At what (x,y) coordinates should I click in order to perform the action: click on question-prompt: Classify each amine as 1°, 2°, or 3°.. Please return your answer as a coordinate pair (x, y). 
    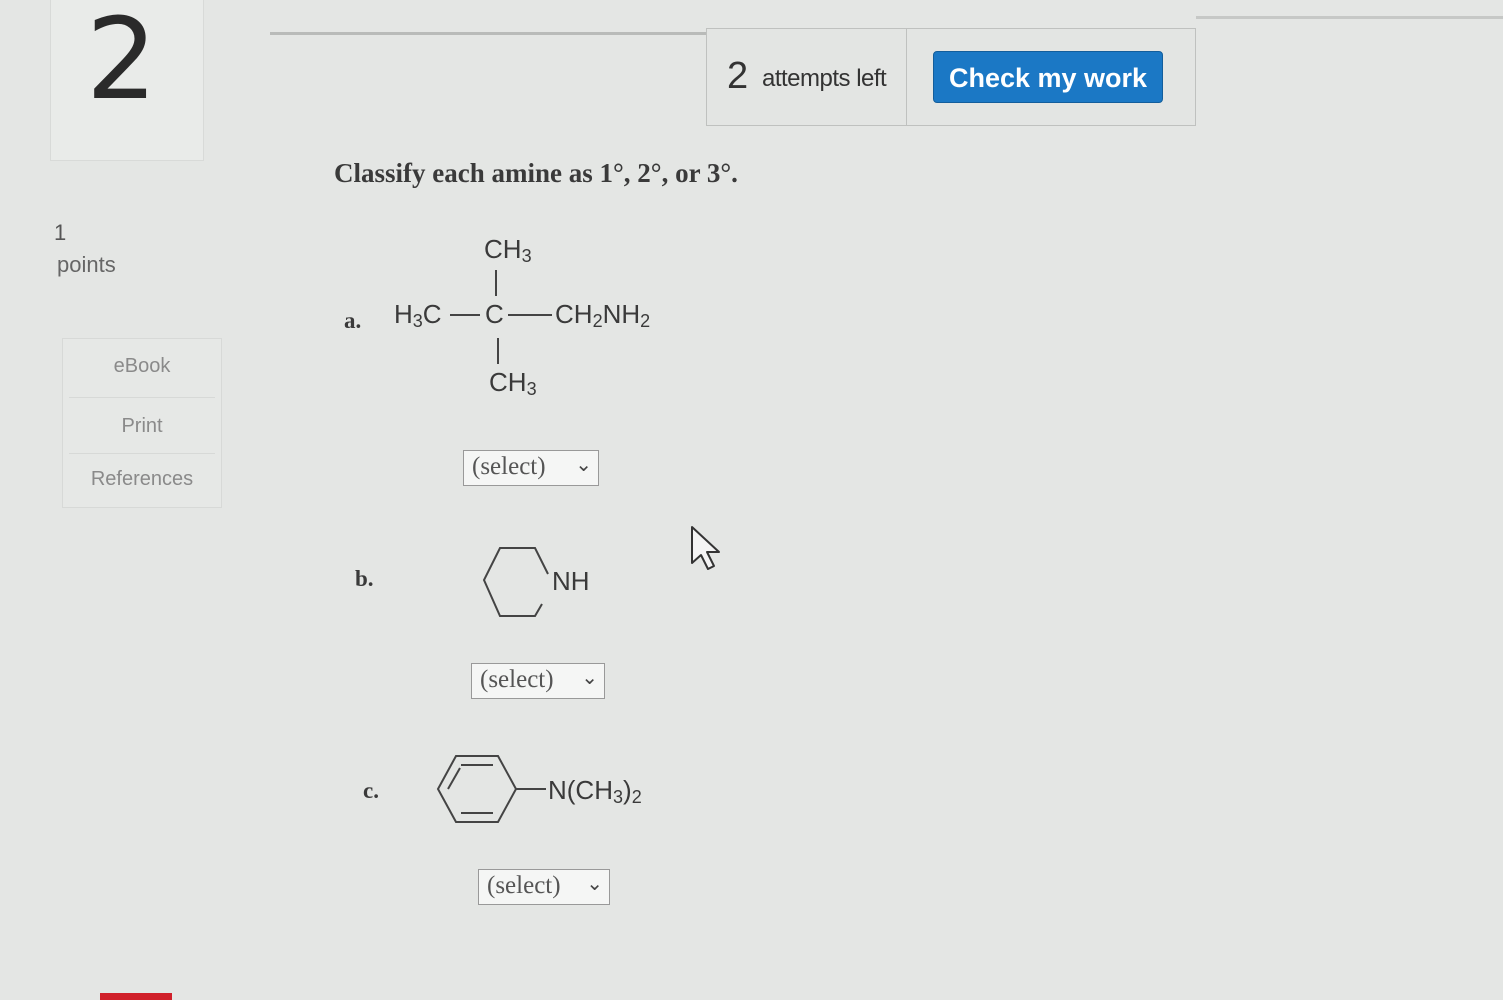
    Looking at the image, I should click on (536, 173).